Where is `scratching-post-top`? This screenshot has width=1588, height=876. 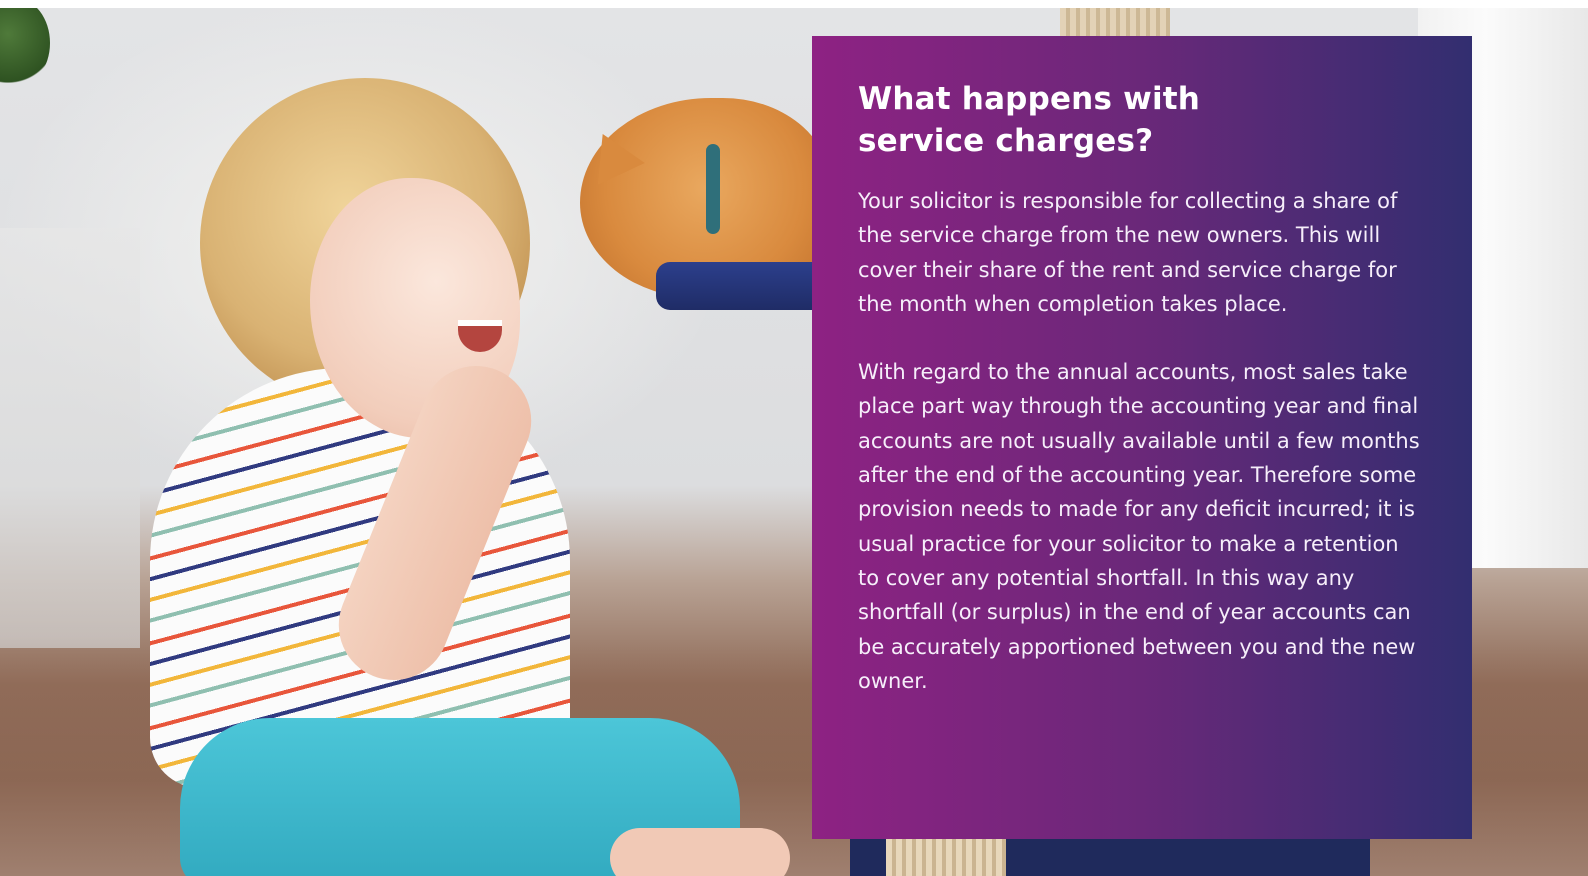
scratching-post-top is located at coordinates (1115, 23).